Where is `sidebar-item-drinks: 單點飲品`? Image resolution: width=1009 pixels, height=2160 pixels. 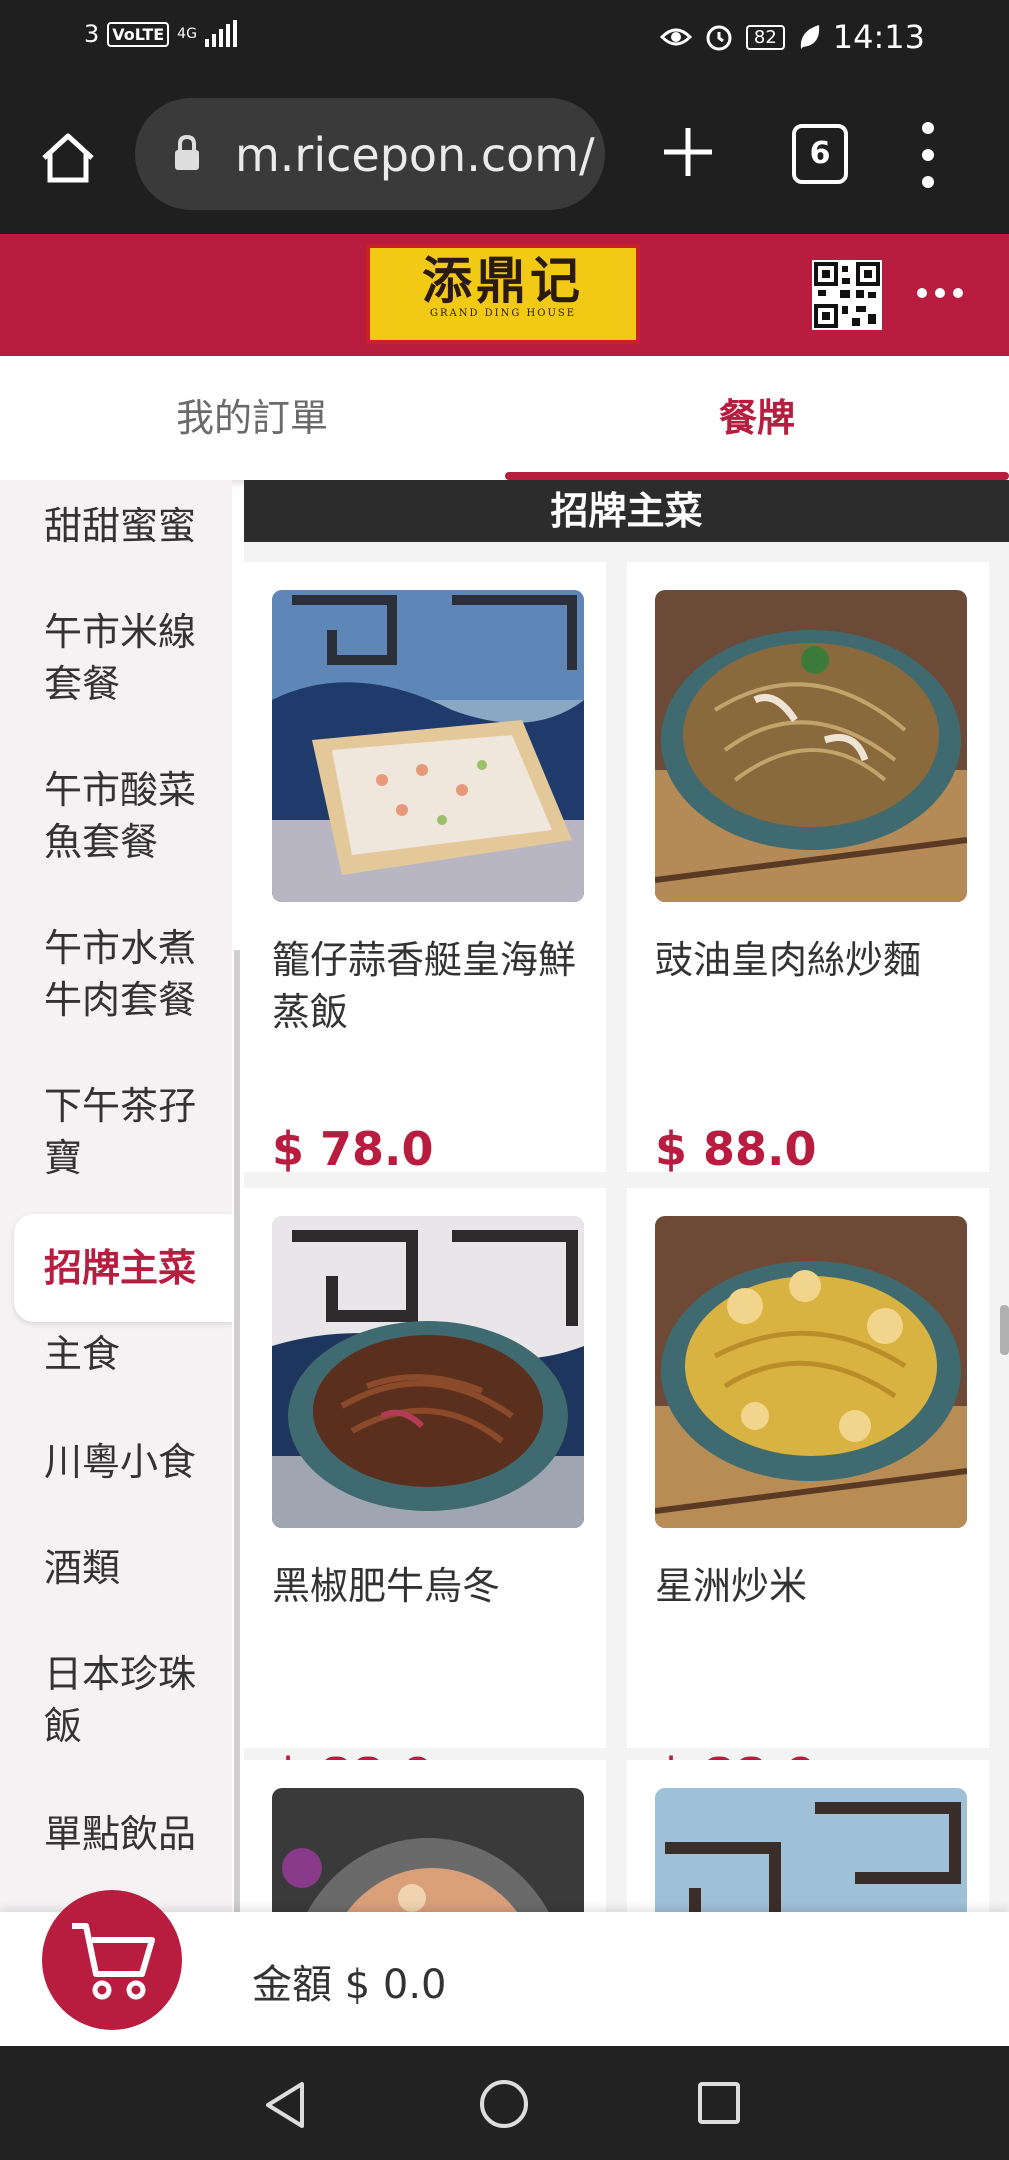 sidebar-item-drinks: 單點飲品 is located at coordinates (116, 1834).